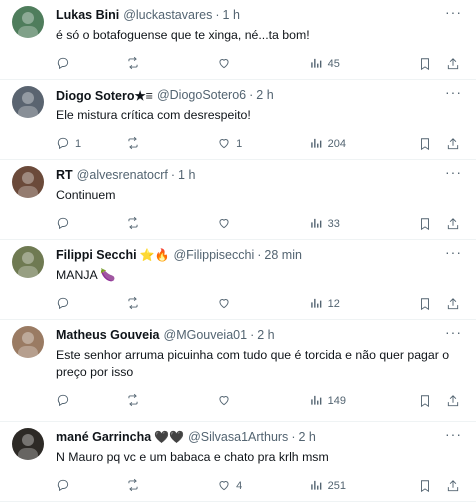  I want to click on display-name: Diogo Sotero★≡, so click(104, 95).